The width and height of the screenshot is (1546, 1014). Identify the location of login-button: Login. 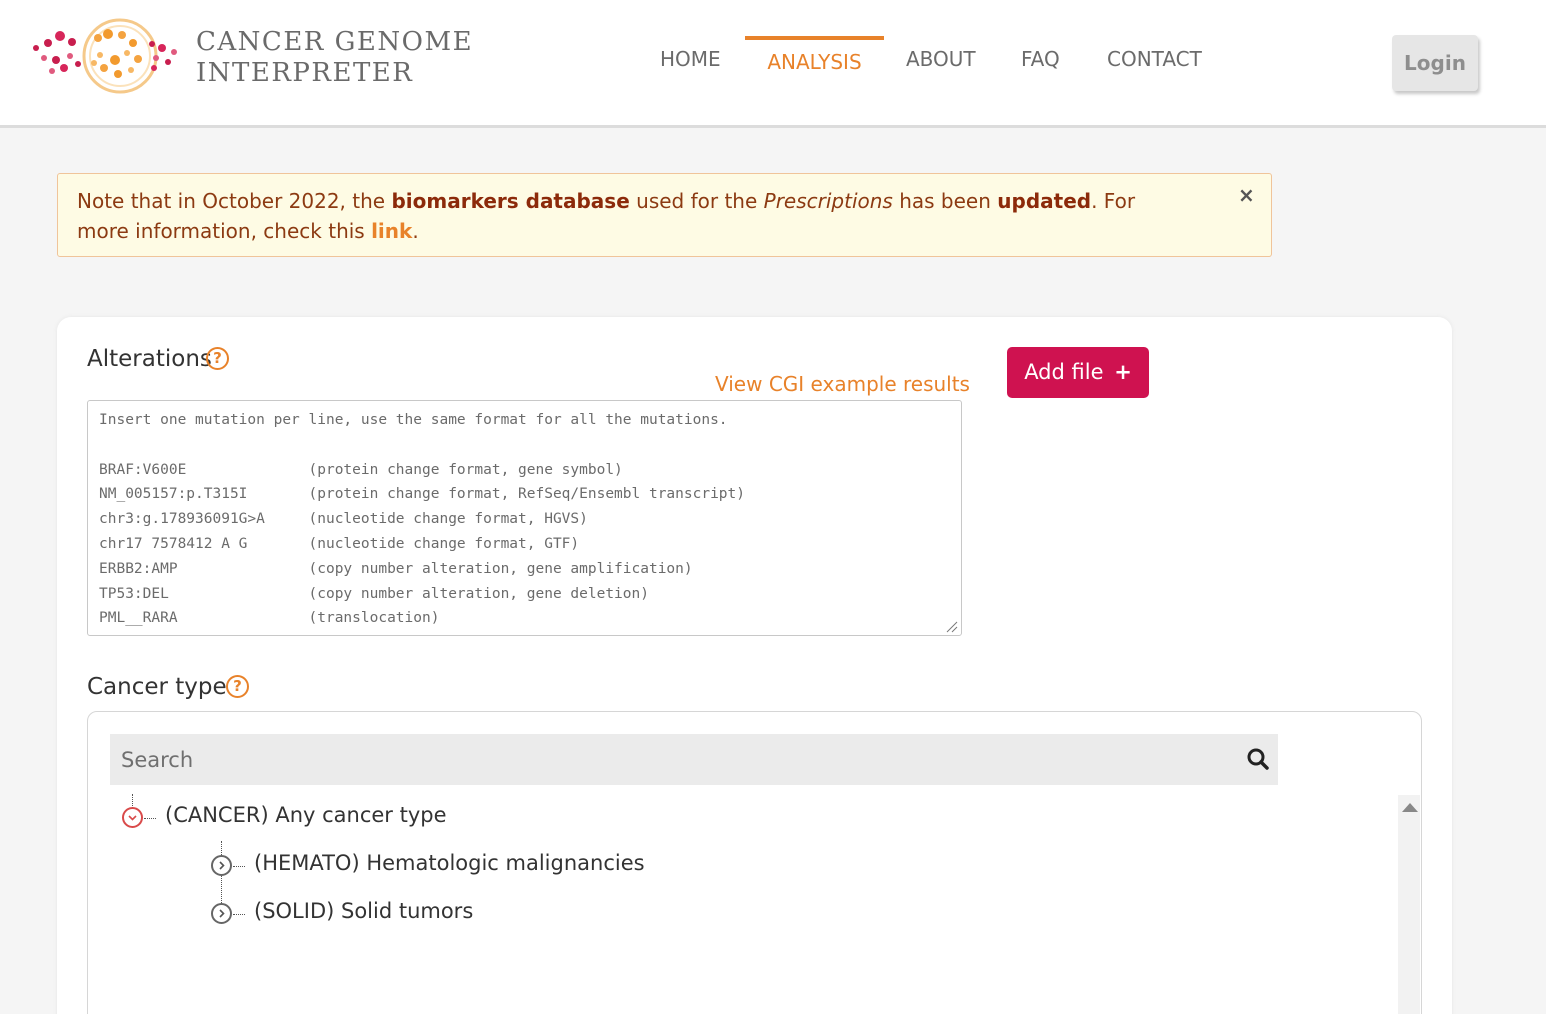
(1435, 63).